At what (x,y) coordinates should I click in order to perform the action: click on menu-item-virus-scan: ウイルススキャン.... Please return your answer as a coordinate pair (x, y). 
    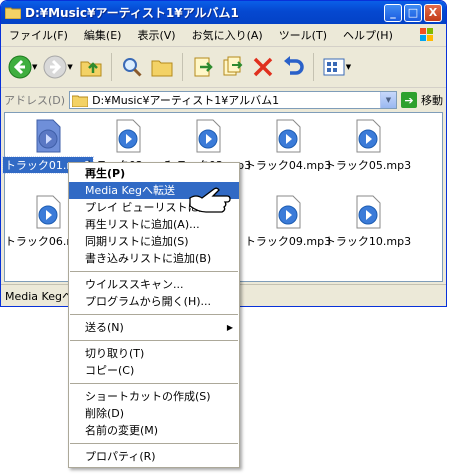
    Looking at the image, I should click on (154, 284).